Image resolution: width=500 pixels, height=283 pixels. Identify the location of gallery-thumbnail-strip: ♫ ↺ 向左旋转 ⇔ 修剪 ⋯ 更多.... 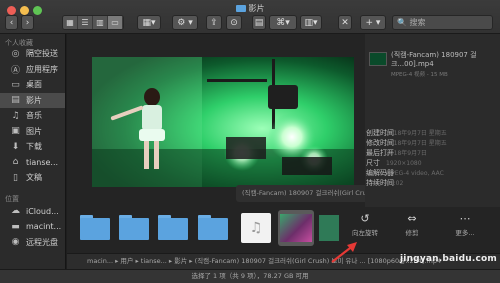
(283, 230).